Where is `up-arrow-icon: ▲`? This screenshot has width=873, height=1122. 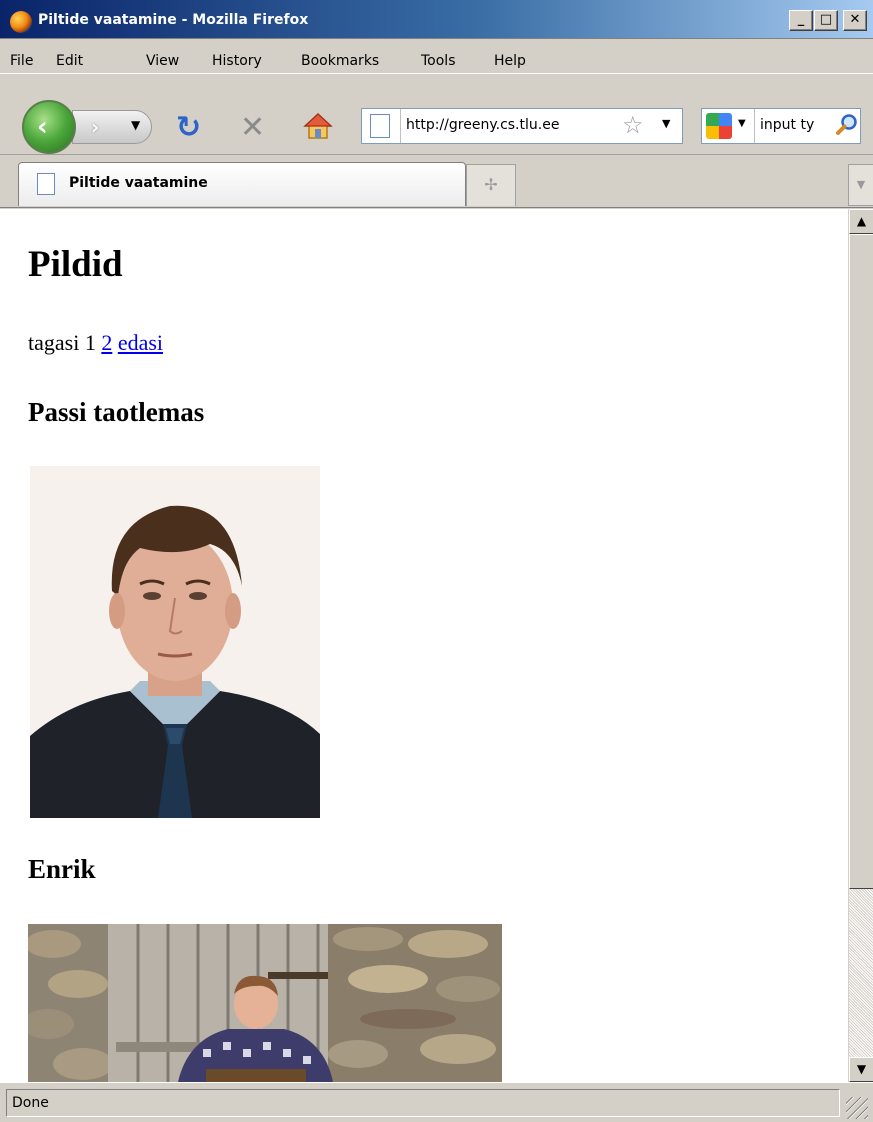
up-arrow-icon: ▲ is located at coordinates (861, 221).